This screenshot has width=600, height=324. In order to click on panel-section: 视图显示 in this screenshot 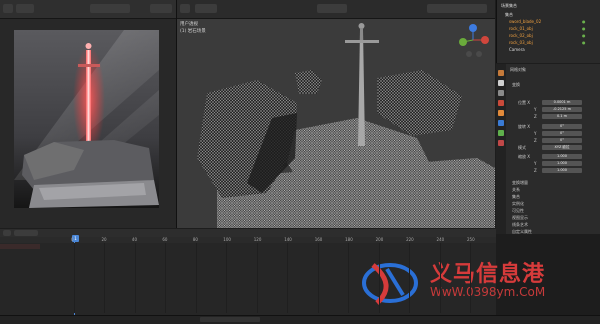, I will do `click(520, 218)`.